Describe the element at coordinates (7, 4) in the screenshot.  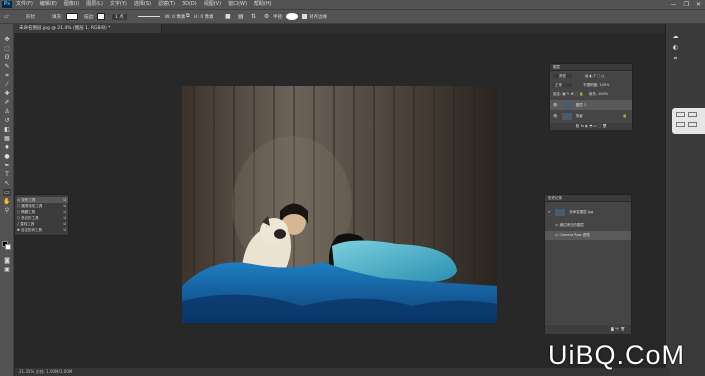
I see `photoshop-logo: Ps` at that location.